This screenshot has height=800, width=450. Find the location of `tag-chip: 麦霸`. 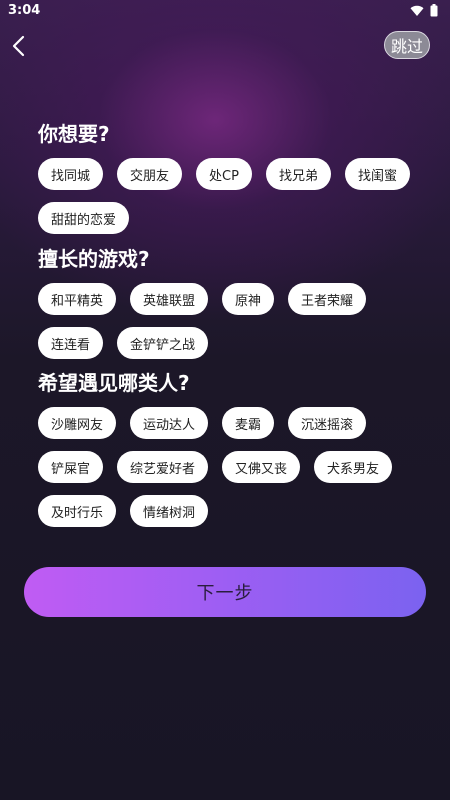

tag-chip: 麦霸 is located at coordinates (248, 423).